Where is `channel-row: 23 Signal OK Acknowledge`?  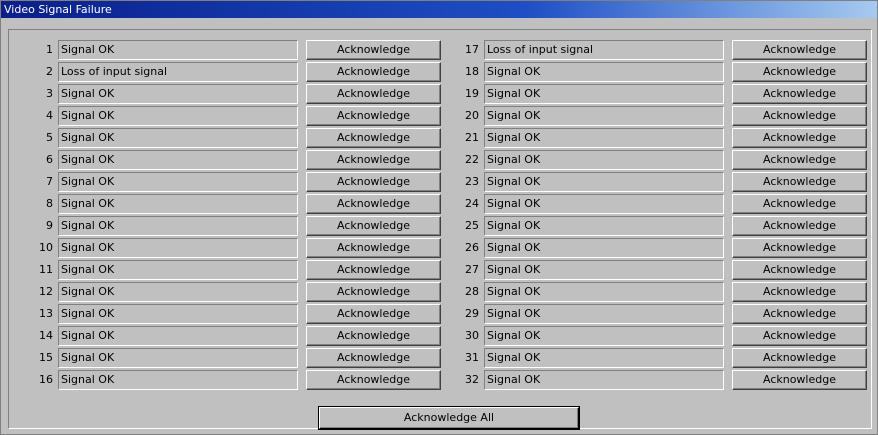 channel-row: 23 Signal OK Acknowledge is located at coordinates (647, 182).